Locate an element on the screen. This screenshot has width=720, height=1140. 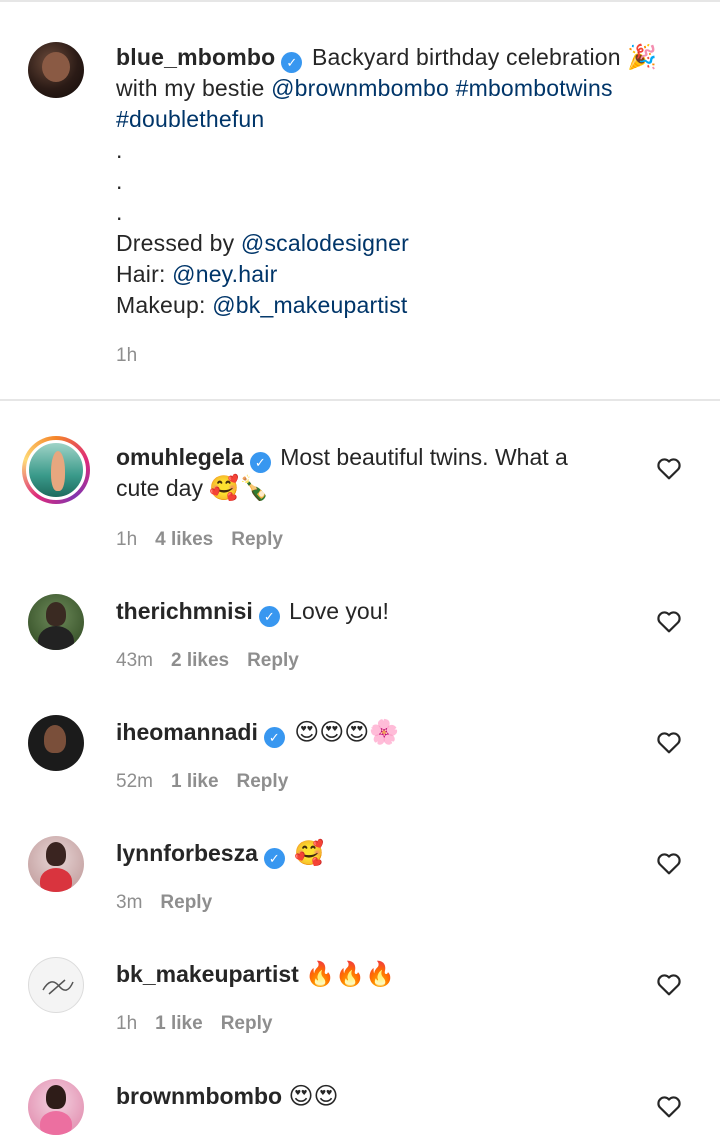
comment-username: lynnforbesza is located at coordinates (187, 853).